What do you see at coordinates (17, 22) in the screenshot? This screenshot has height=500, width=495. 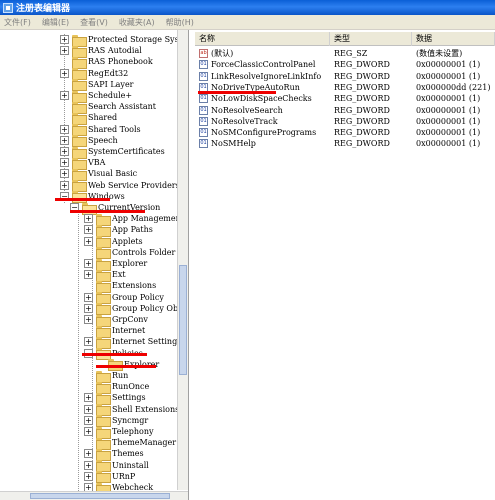 I see `menu-file: 文件(F)` at bounding box center [17, 22].